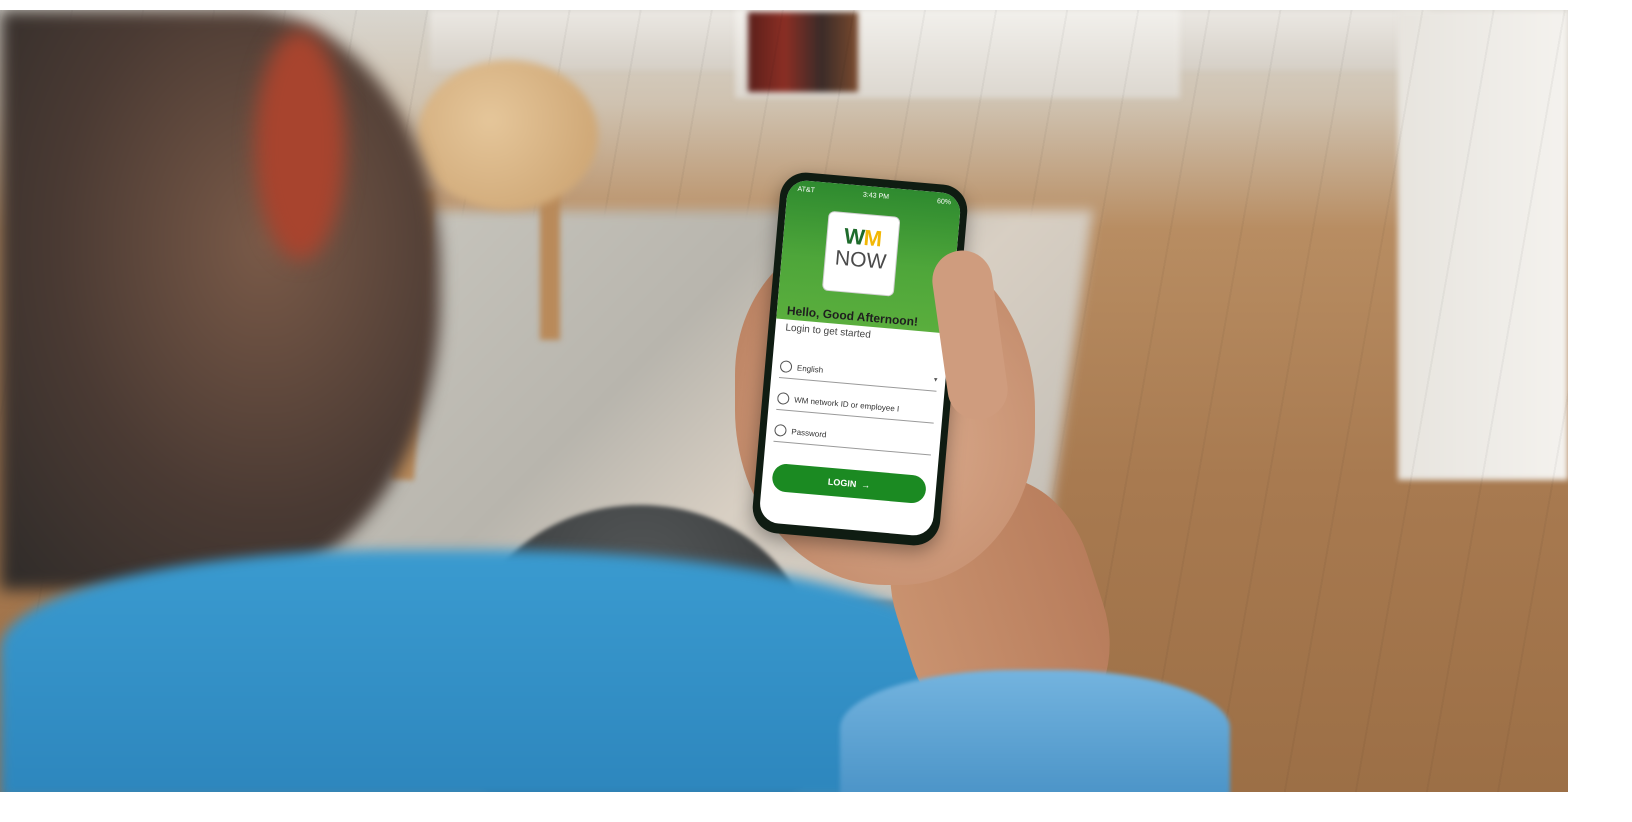  I want to click on status-bar: AT&T 3:43 PM 60%, so click(874, 195).